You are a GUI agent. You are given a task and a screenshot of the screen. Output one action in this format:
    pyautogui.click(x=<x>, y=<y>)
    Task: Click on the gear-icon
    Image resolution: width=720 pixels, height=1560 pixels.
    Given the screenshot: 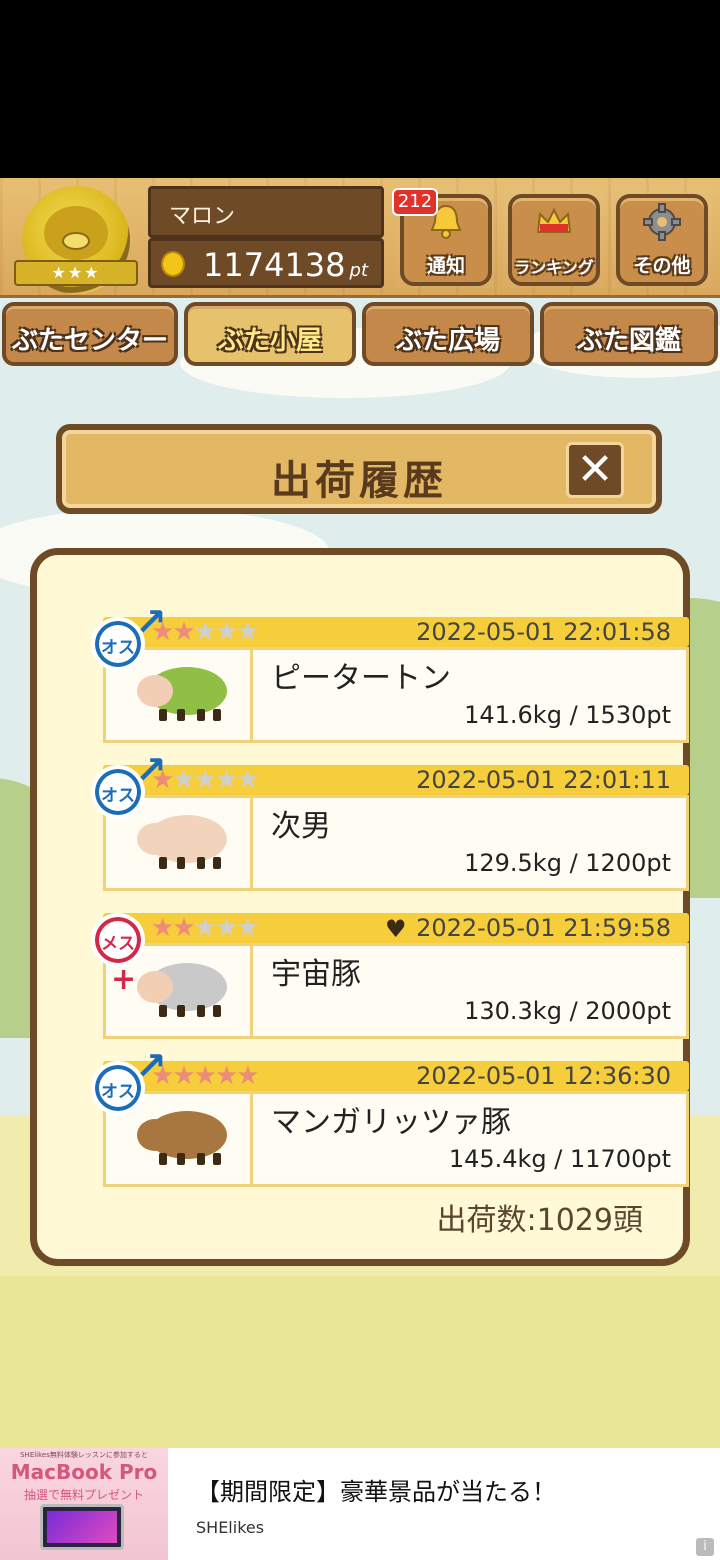 What is the action you would take?
    pyautogui.click(x=662, y=222)
    